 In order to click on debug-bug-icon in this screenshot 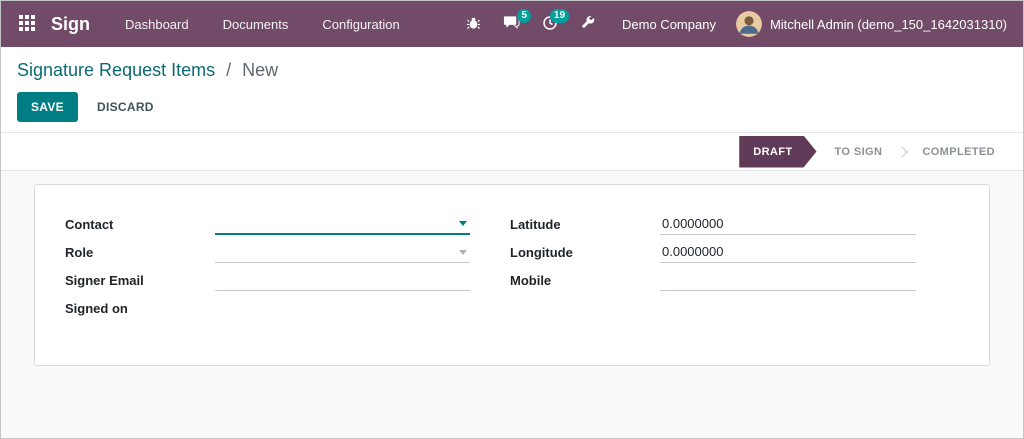, I will do `click(473, 24)`.